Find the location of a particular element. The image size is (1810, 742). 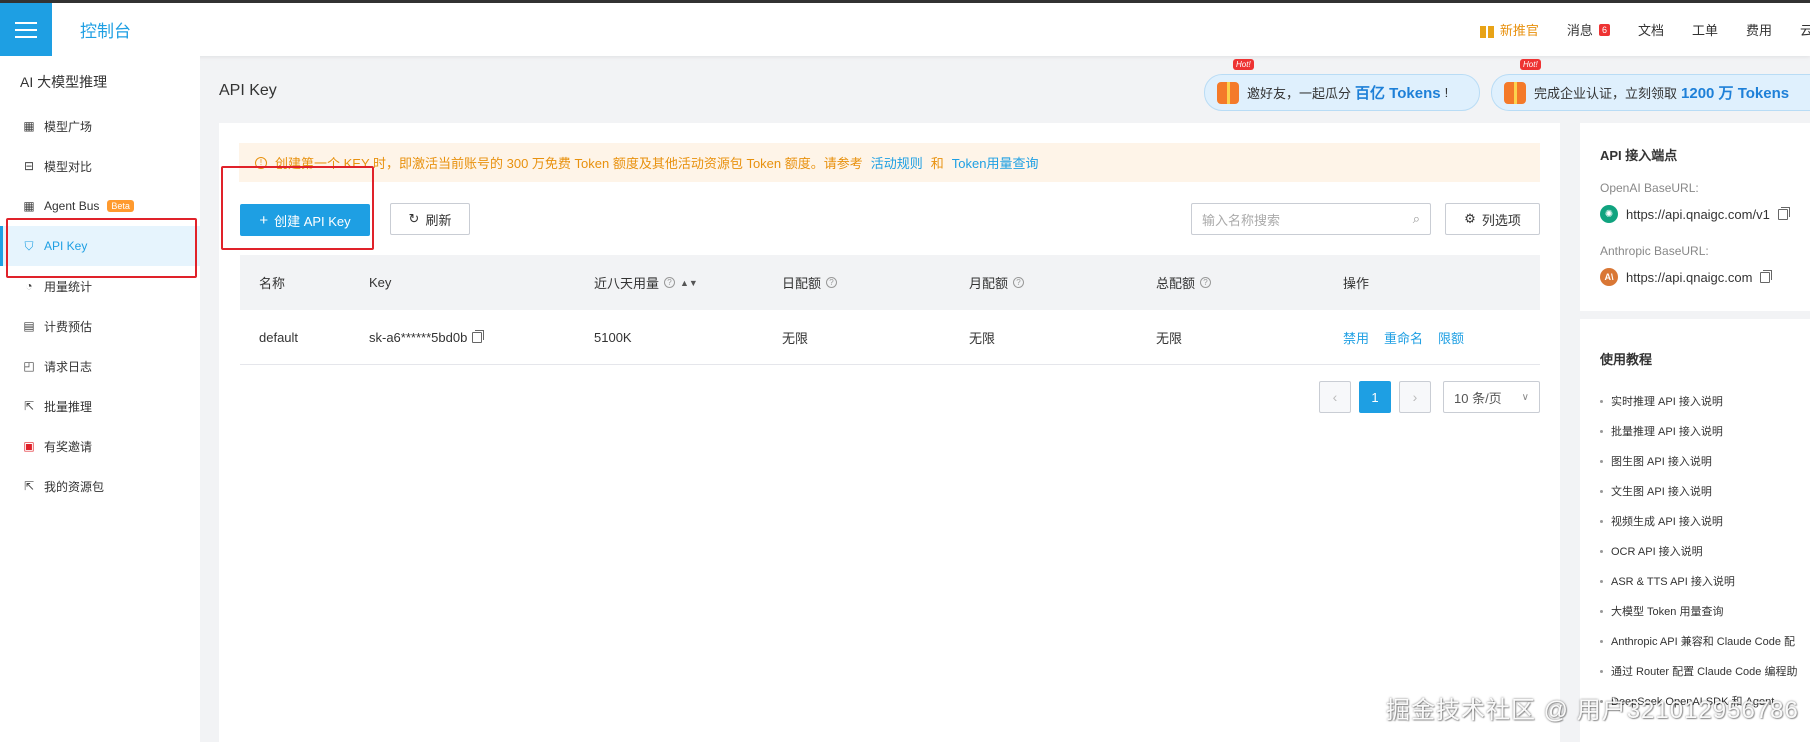

gift-icon is located at coordinates (1228, 93).